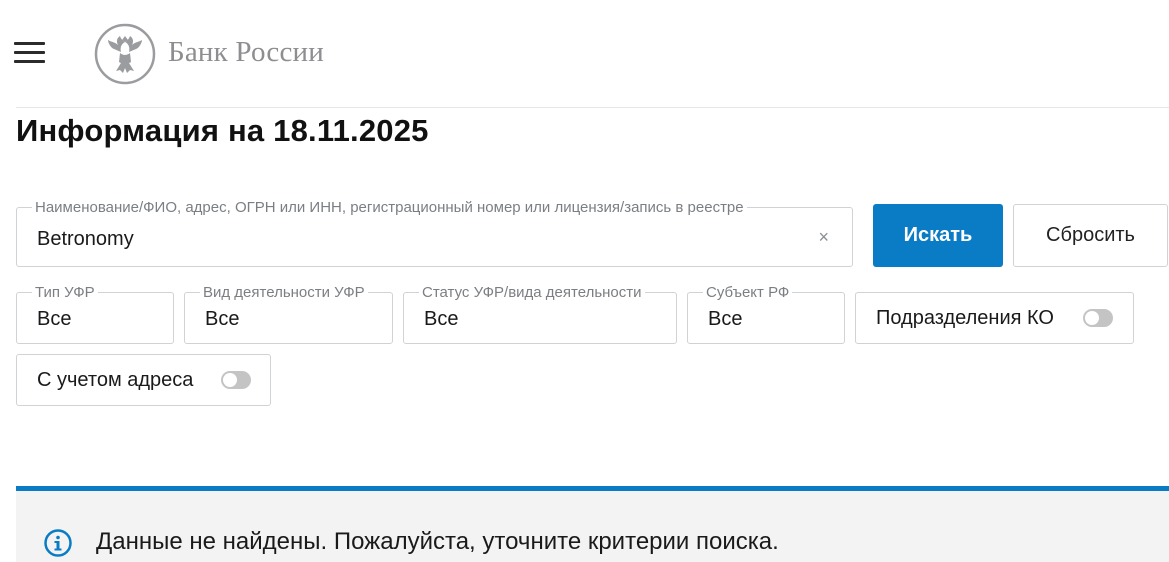 The height and width of the screenshot is (562, 1169). I want to click on filter-activity-value: Все, so click(222, 319).